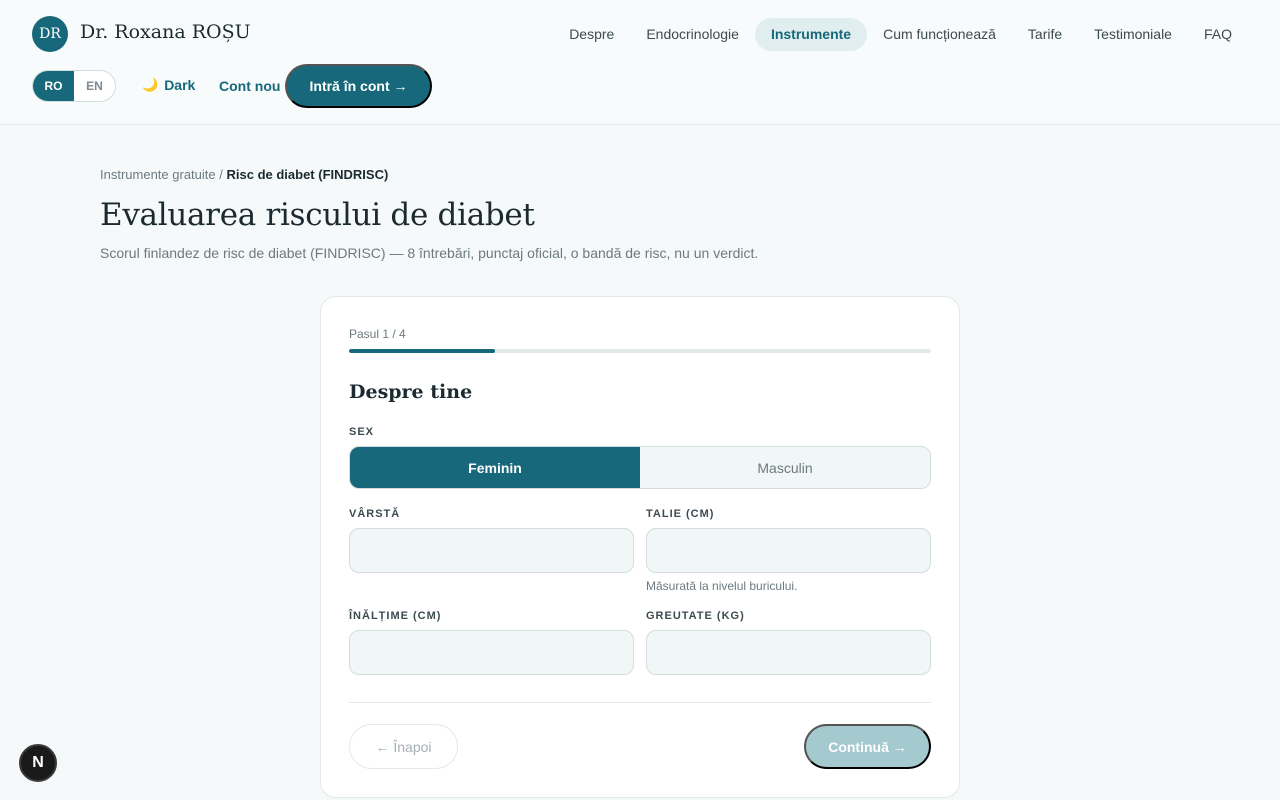  What do you see at coordinates (377, 334) in the screenshot?
I see `step-label: Pasul 1 / 4` at bounding box center [377, 334].